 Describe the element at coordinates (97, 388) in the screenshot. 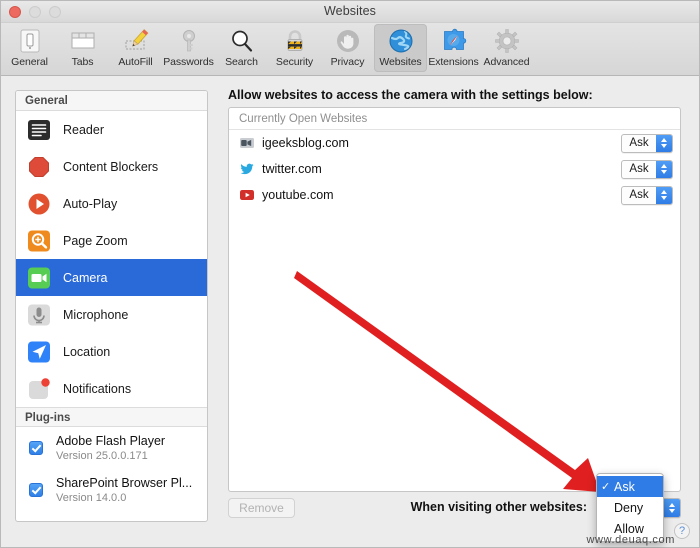

I see `sidebar-label-notifications: Notifications` at that location.